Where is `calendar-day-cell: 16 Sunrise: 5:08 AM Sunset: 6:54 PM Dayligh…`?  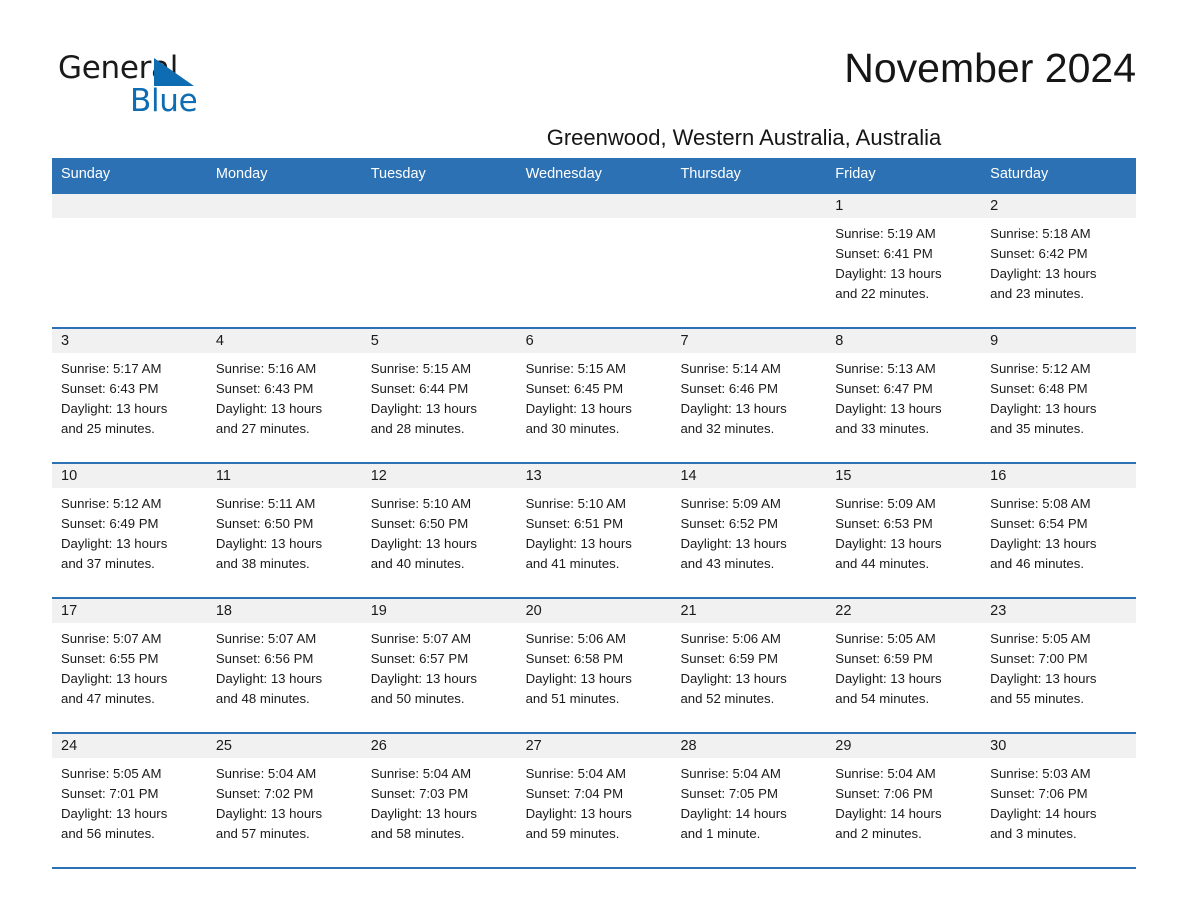 calendar-day-cell: 16 Sunrise: 5:08 AM Sunset: 6:54 PM Dayligh… is located at coordinates (1059, 530).